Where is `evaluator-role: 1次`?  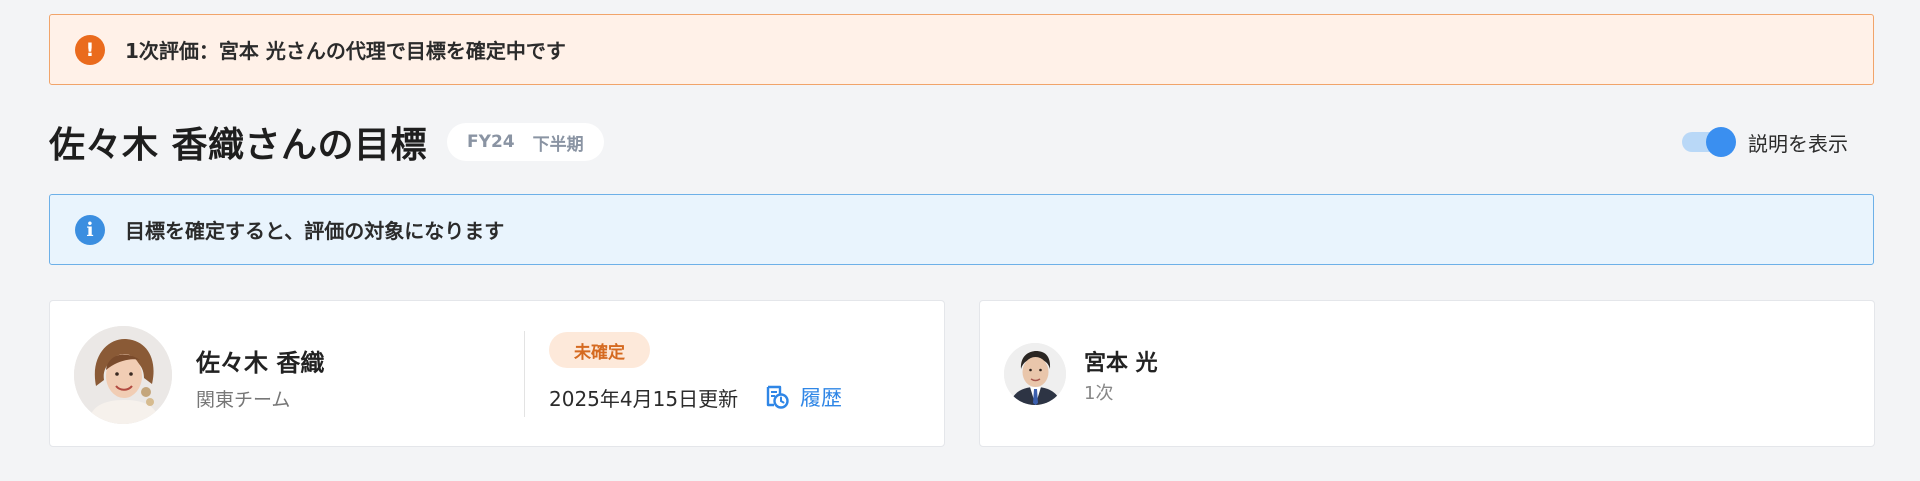
evaluator-role: 1次 is located at coordinates (1099, 393).